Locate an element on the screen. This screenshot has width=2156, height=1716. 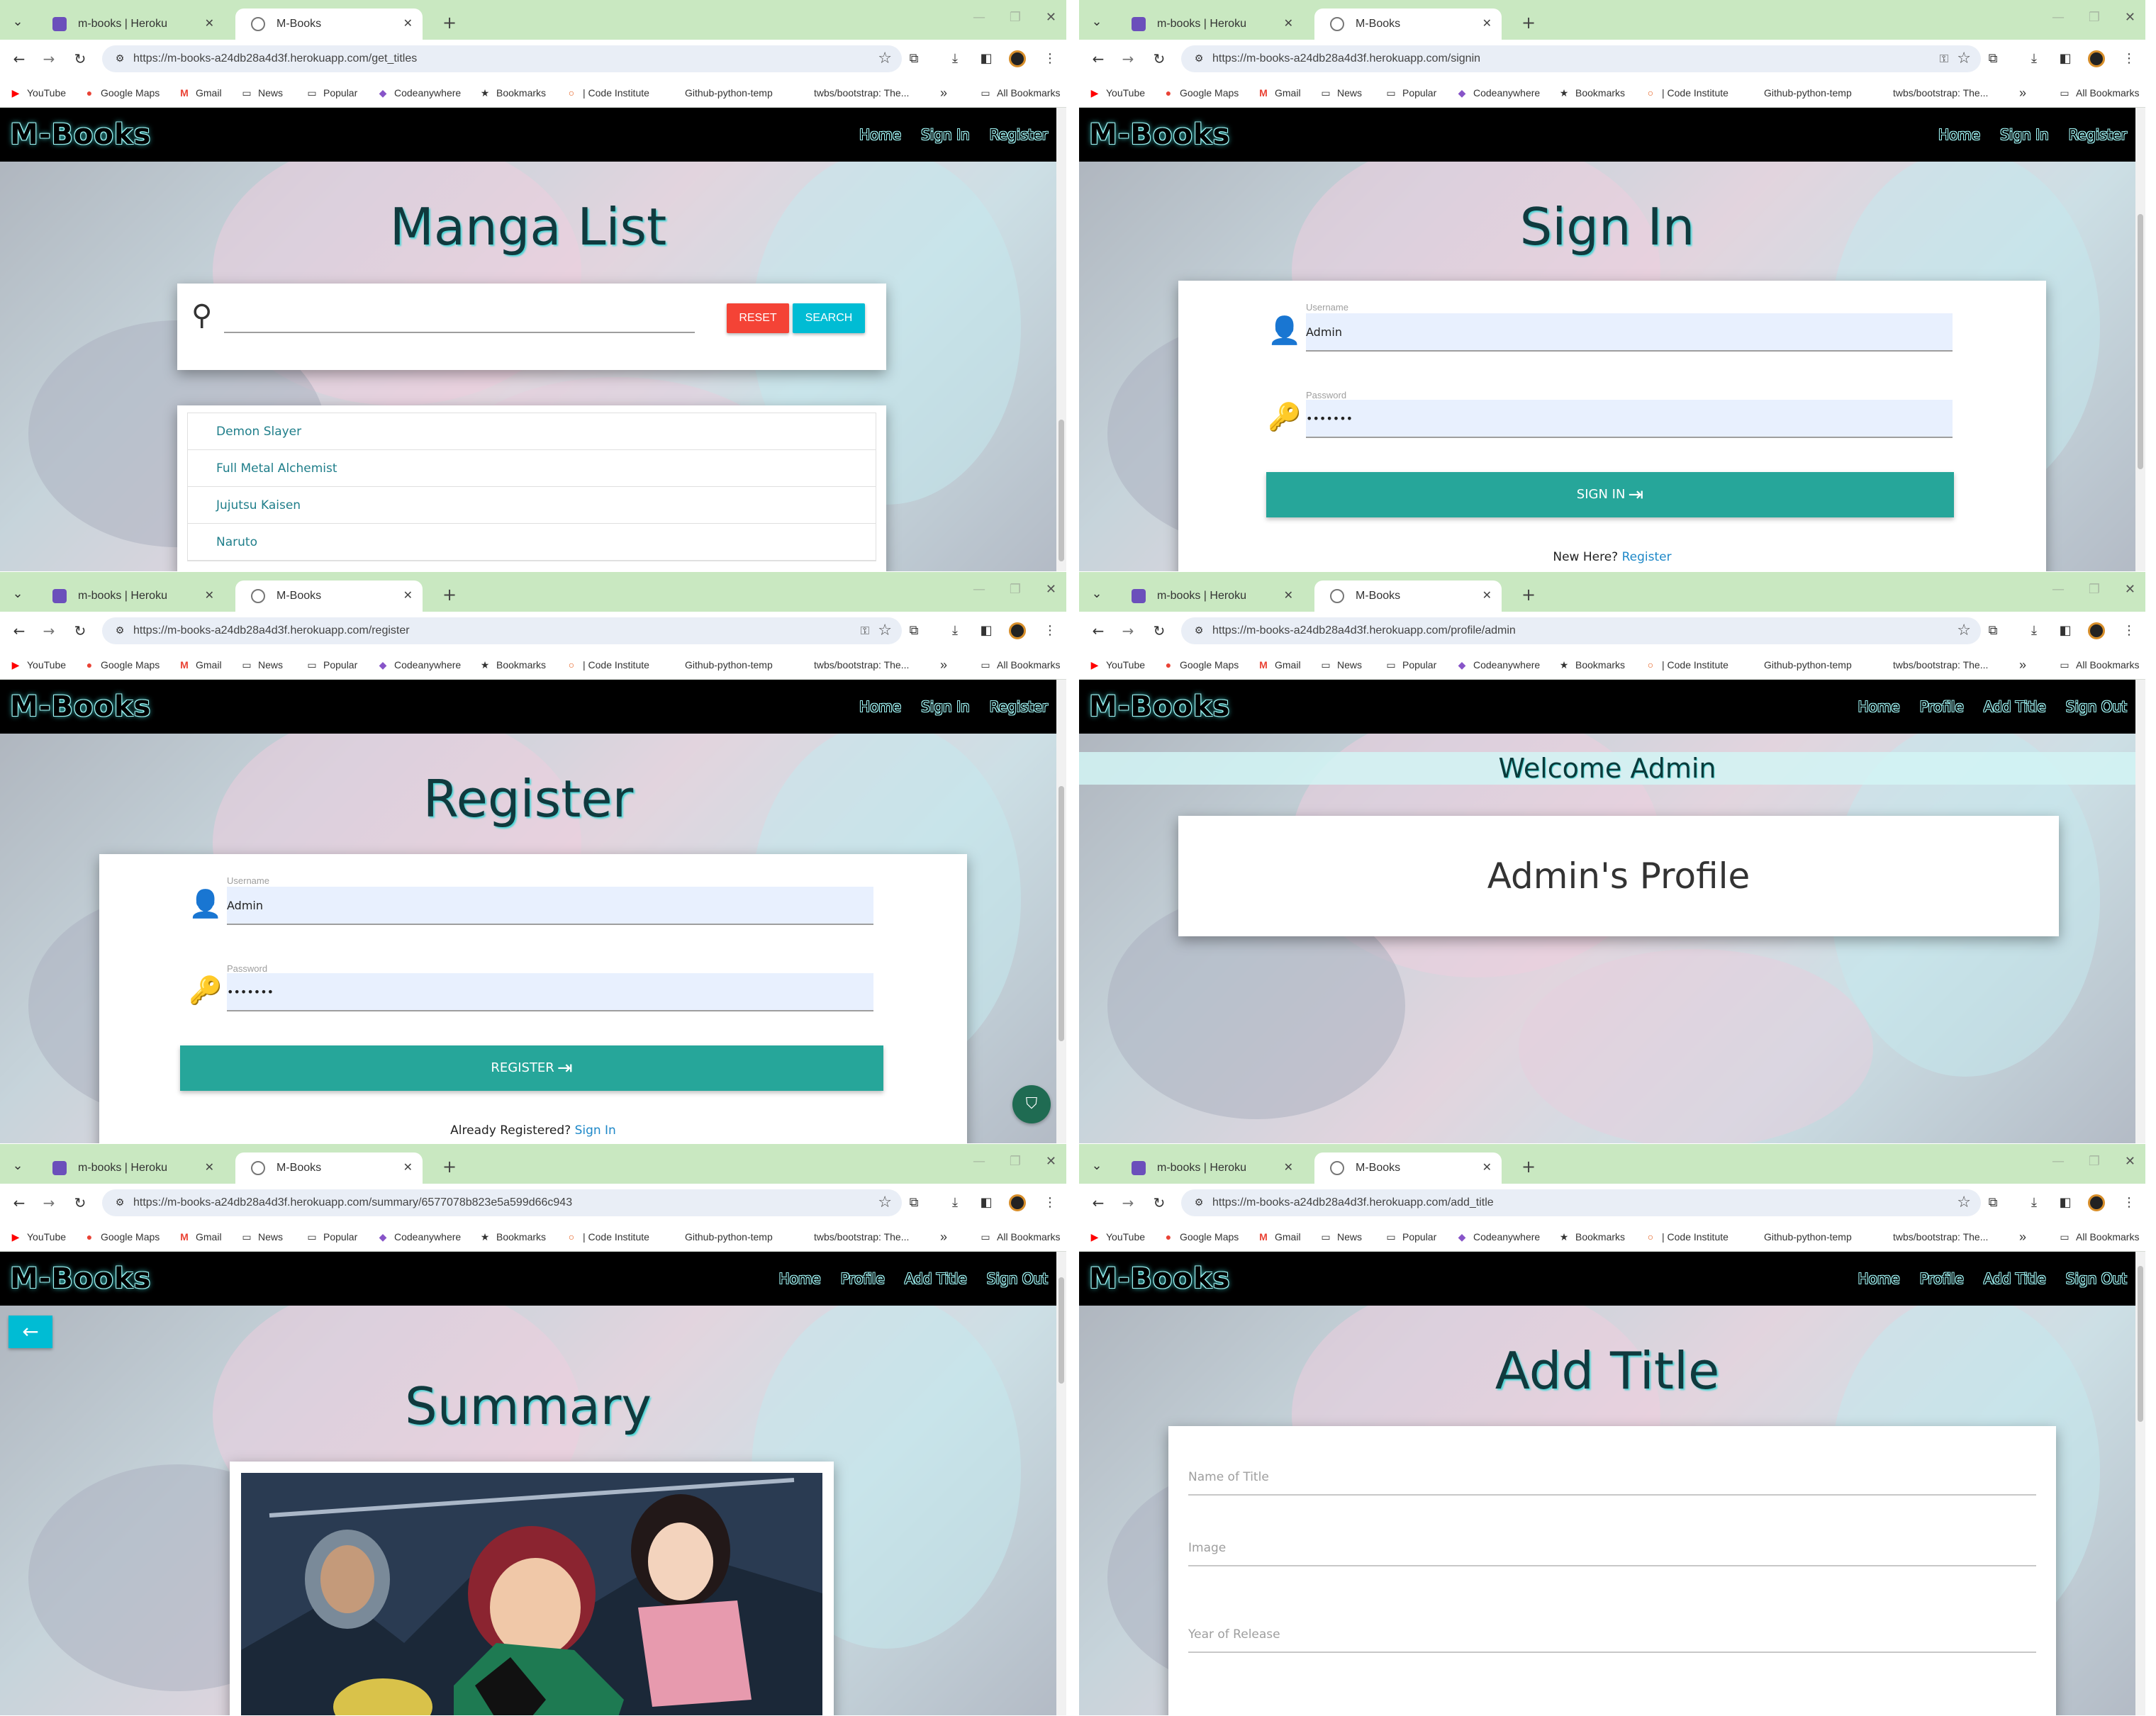
back-arrow-button: ← is located at coordinates (30, 1332).